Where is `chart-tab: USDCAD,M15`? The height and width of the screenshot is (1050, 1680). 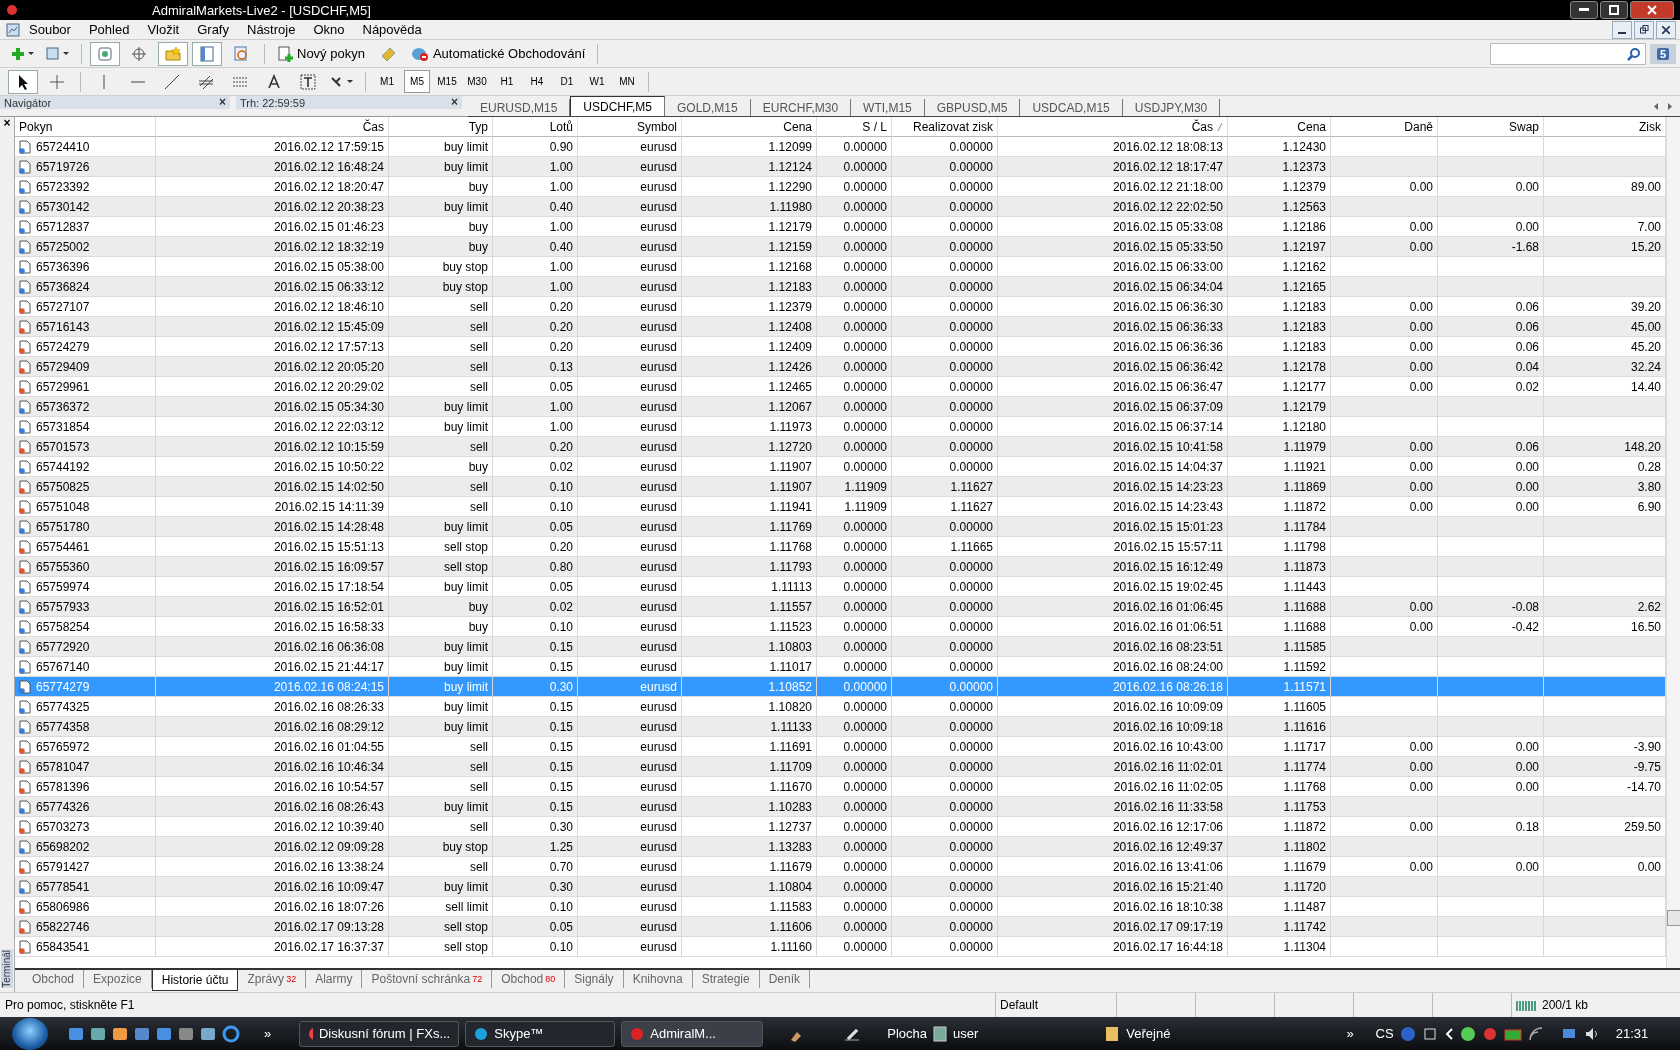
chart-tab: USDCAD,M15 is located at coordinates (1071, 107).